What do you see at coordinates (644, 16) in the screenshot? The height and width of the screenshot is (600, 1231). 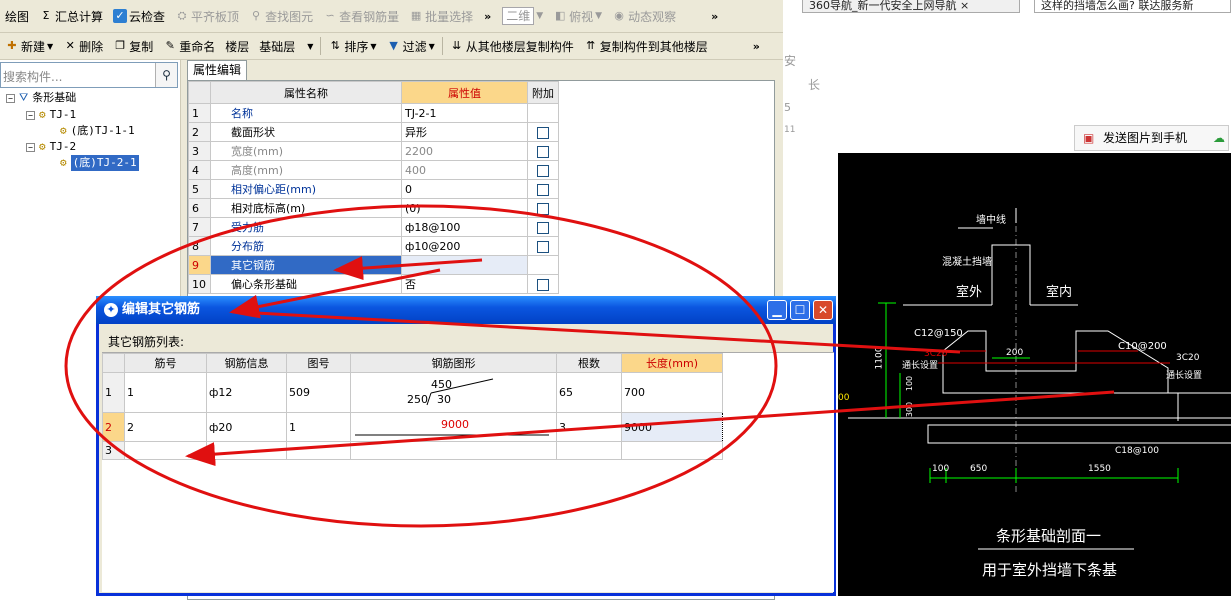 I see `dynamic-view-button: ◉ 动态观察` at bounding box center [644, 16].